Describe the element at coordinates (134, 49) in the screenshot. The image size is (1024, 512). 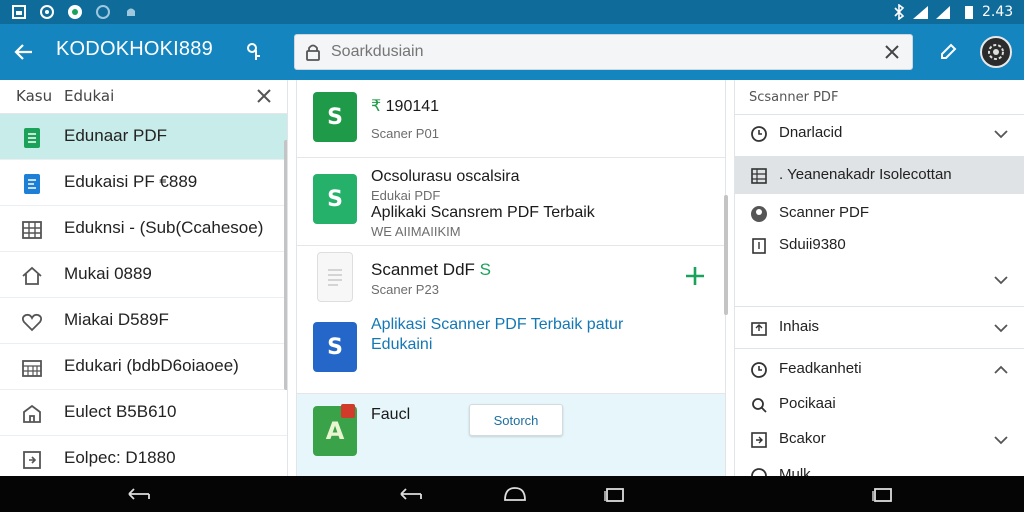
I see `app-title: KODOKHOKI889` at that location.